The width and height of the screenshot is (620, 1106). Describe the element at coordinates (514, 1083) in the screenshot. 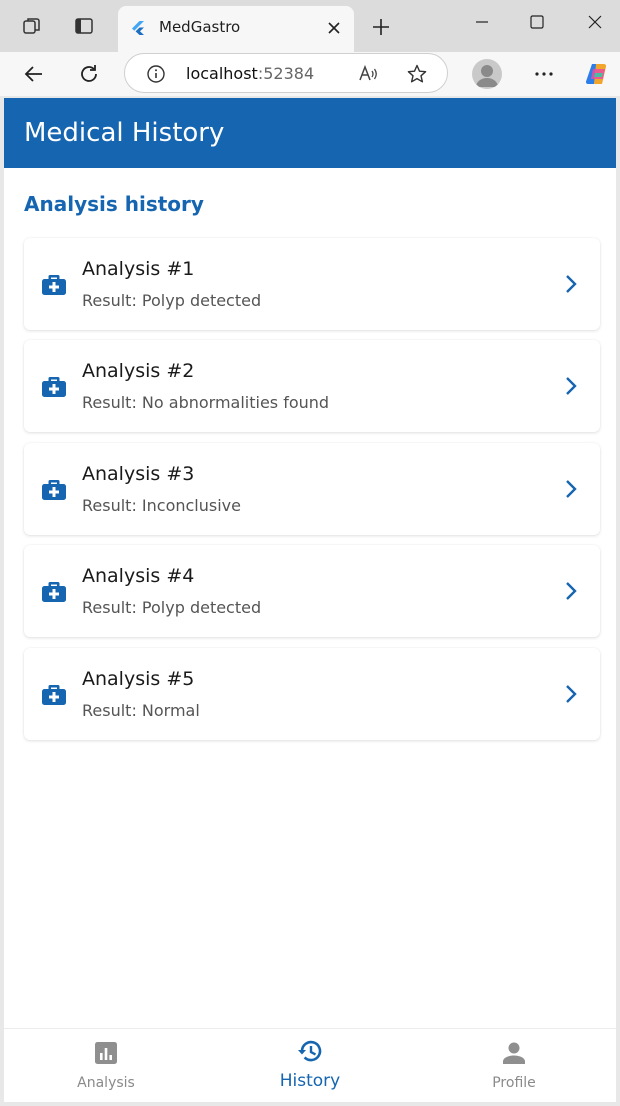

I see `nav-label-profile: Profile` at that location.